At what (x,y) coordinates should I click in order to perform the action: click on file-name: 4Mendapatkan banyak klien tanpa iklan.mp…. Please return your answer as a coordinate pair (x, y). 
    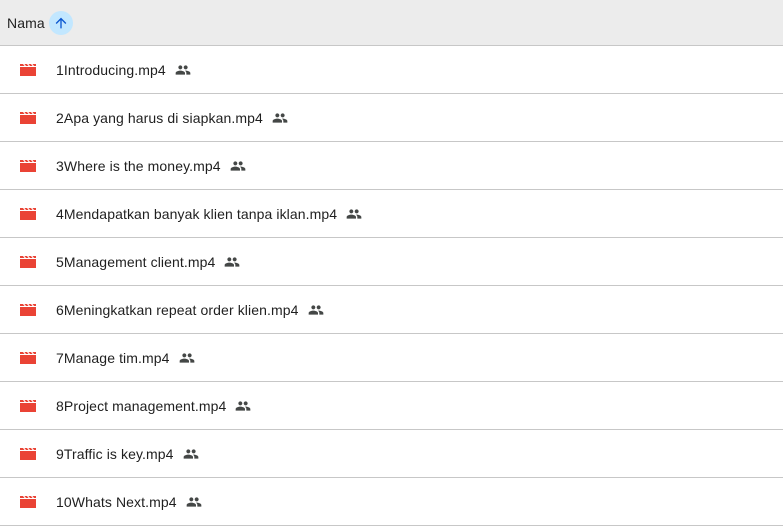
    Looking at the image, I should click on (196, 214).